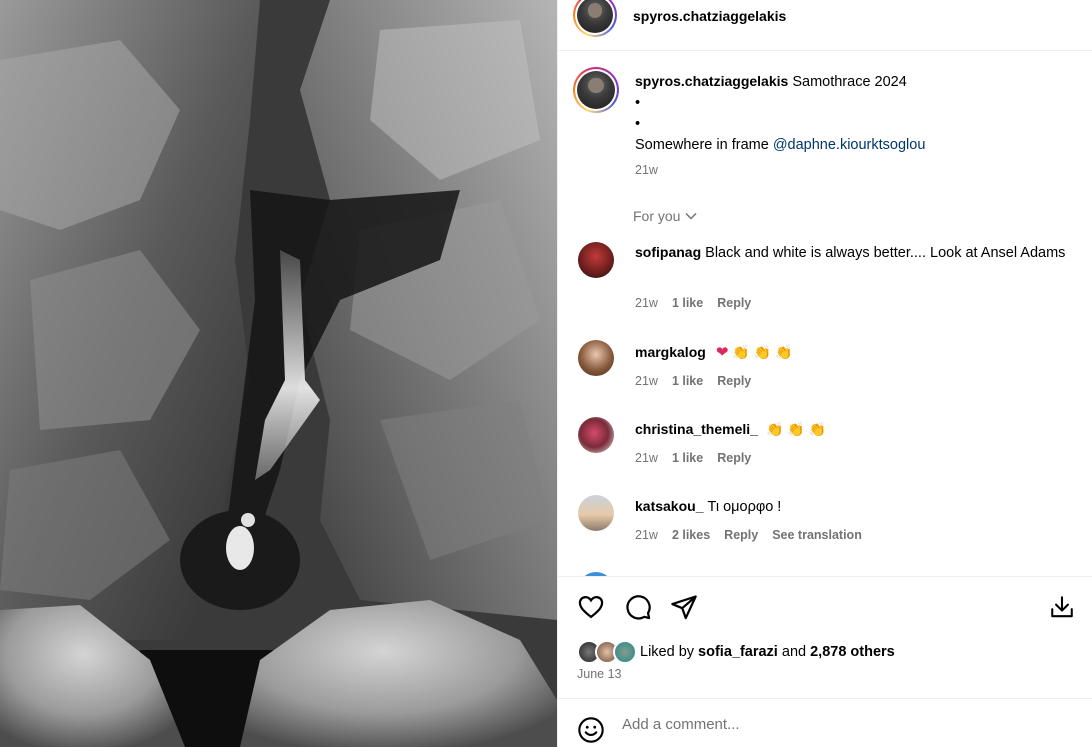 This screenshot has width=1092, height=747. I want to click on comment-username: sofipanag, so click(668, 252).